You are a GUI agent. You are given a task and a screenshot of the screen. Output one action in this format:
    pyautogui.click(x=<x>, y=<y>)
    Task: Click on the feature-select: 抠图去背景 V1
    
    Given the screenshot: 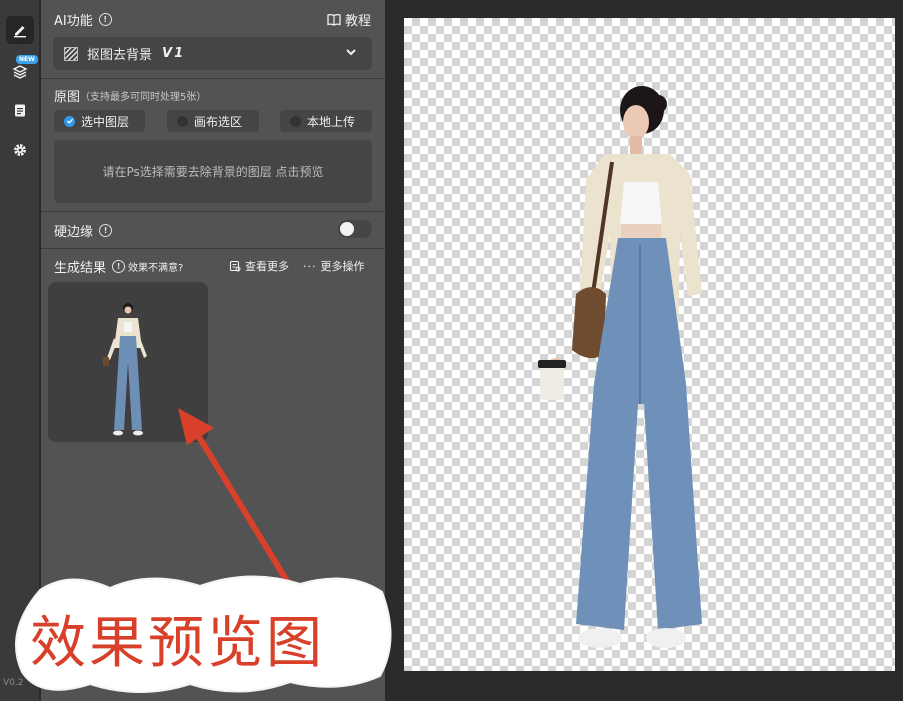 What is the action you would take?
    pyautogui.click(x=212, y=53)
    